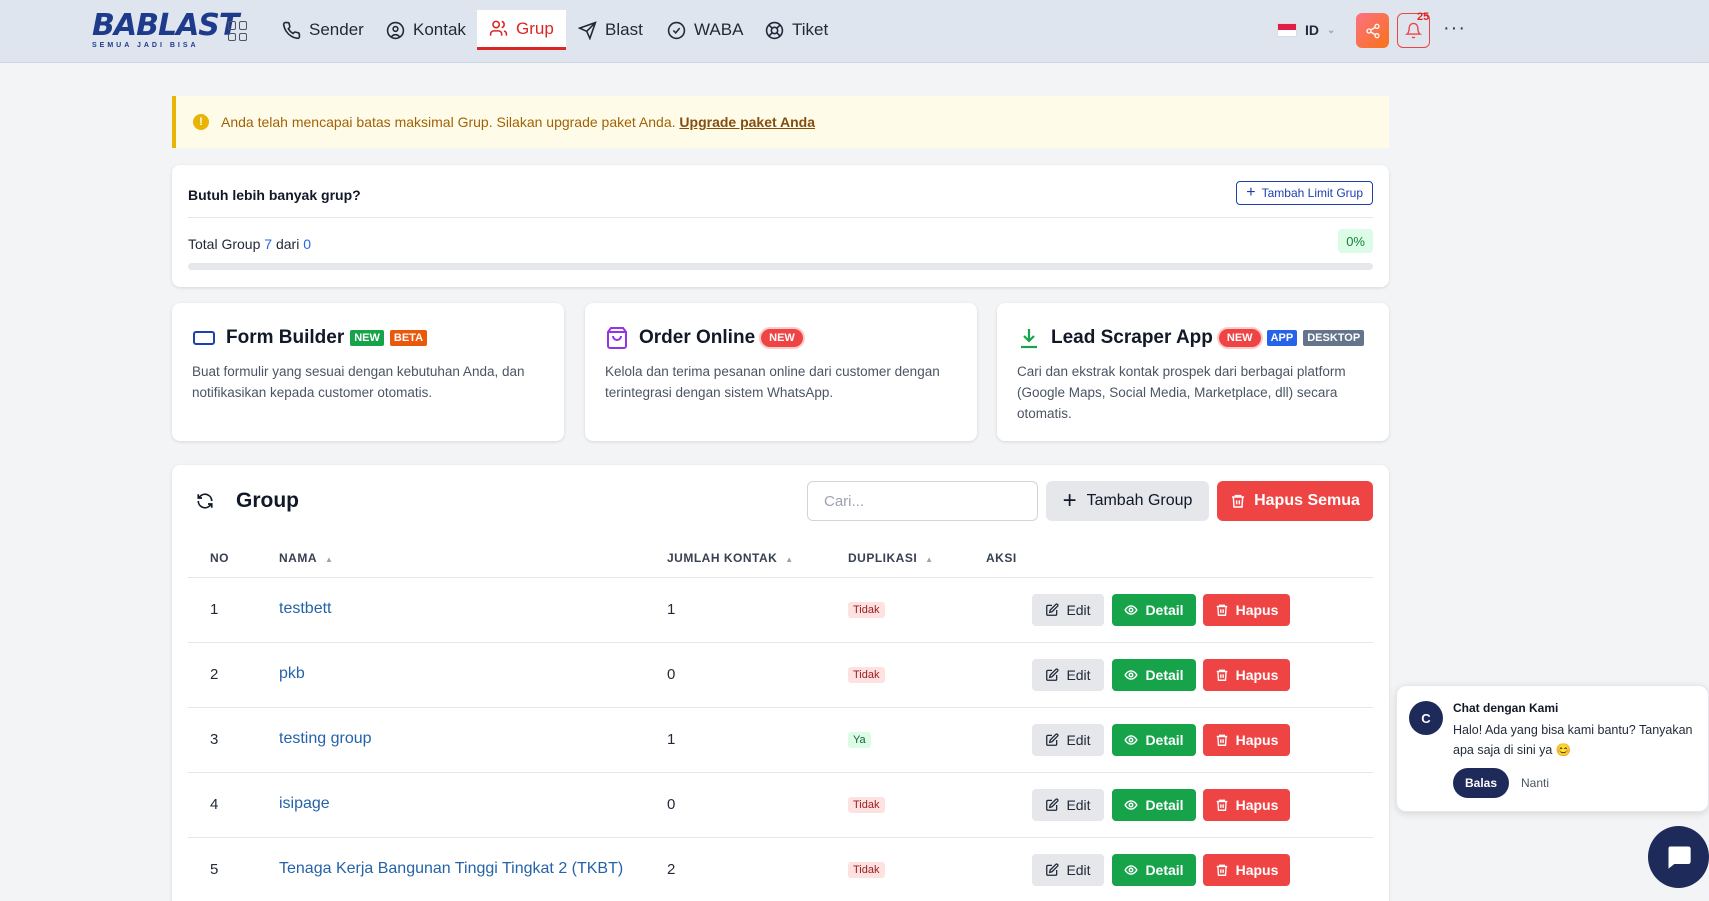 Image resolution: width=1709 pixels, height=901 pixels. Describe the element at coordinates (1251, 192) in the screenshot. I see `plus-icon: +` at that location.